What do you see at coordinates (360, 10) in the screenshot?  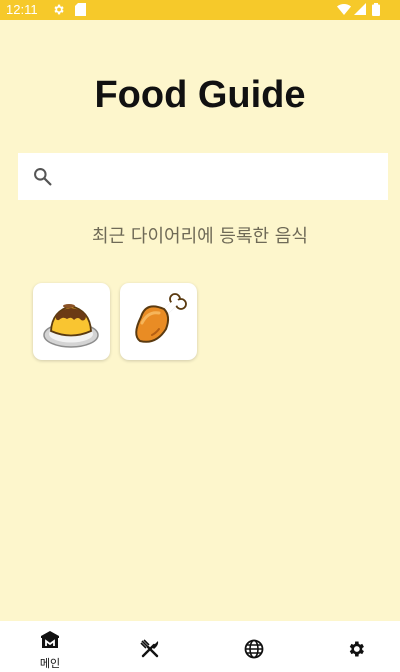 I see `signal-icon` at bounding box center [360, 10].